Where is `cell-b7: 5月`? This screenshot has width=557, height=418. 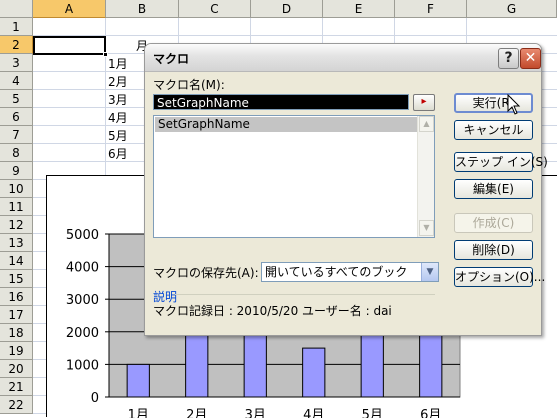
cell-b7: 5月 is located at coordinates (118, 136).